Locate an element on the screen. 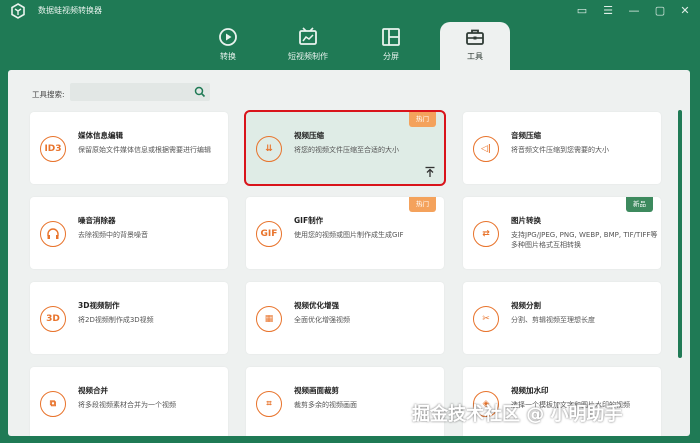 The image size is (700, 443). tool-card-gif-maker: 热门 GIF GIF制作 使用您的视频或图片制作成生成GIF is located at coordinates (345, 233).